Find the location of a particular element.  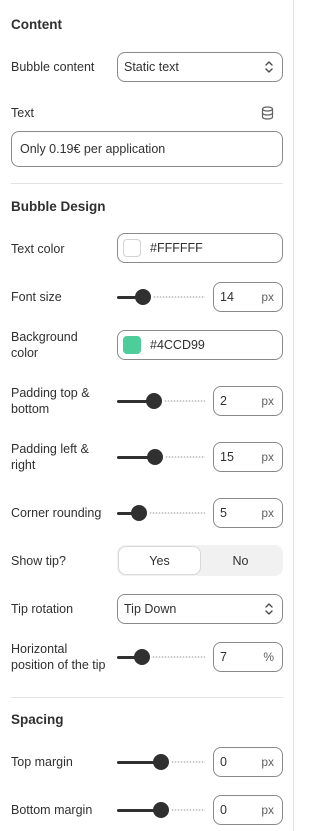

background-color-value: #4CCD99 is located at coordinates (177, 345).